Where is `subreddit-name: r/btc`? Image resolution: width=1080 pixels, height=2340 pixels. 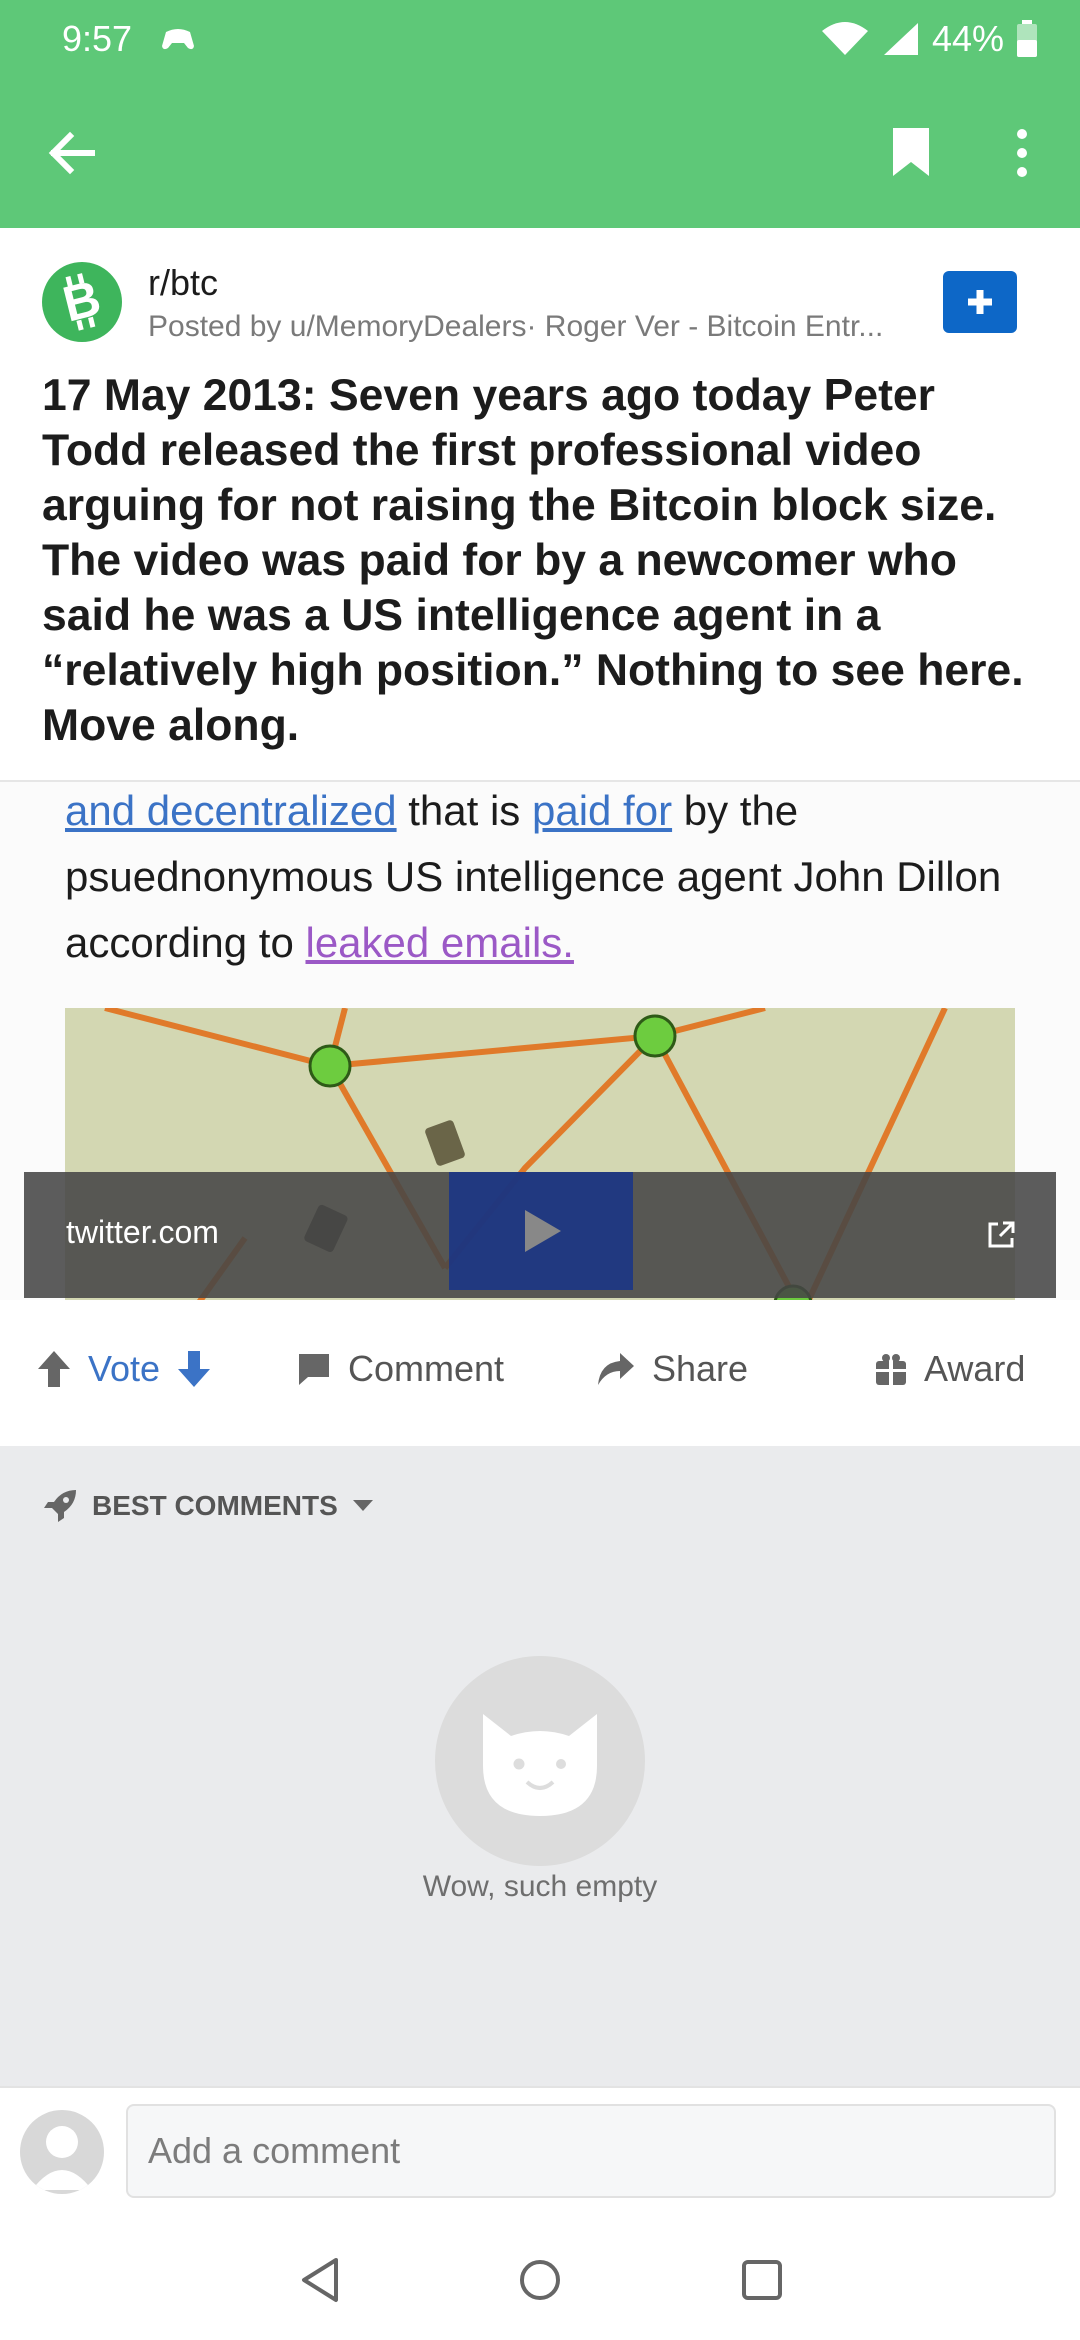 subreddit-name: r/btc is located at coordinates (183, 283).